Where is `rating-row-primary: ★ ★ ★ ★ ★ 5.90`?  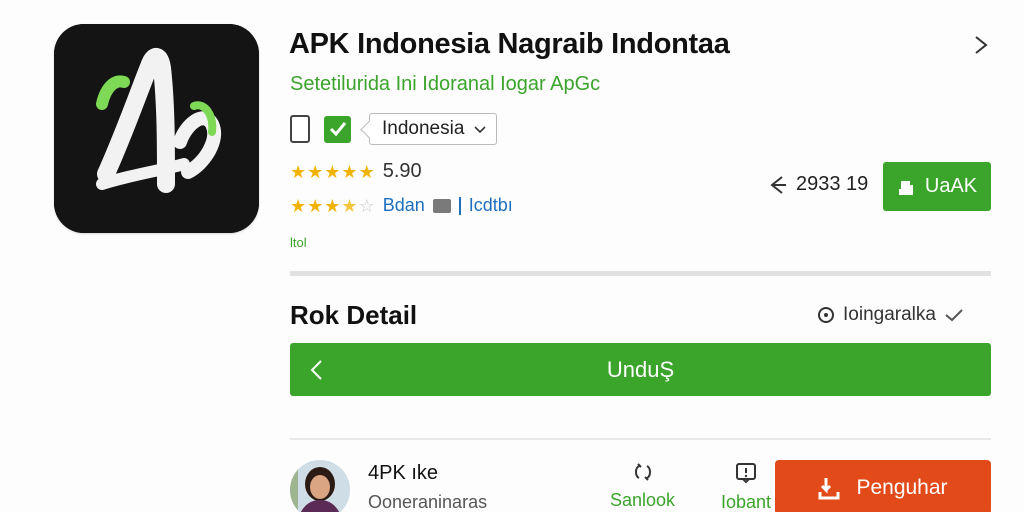
rating-row-primary: ★ ★ ★ ★ ★ 5.90 is located at coordinates (356, 171).